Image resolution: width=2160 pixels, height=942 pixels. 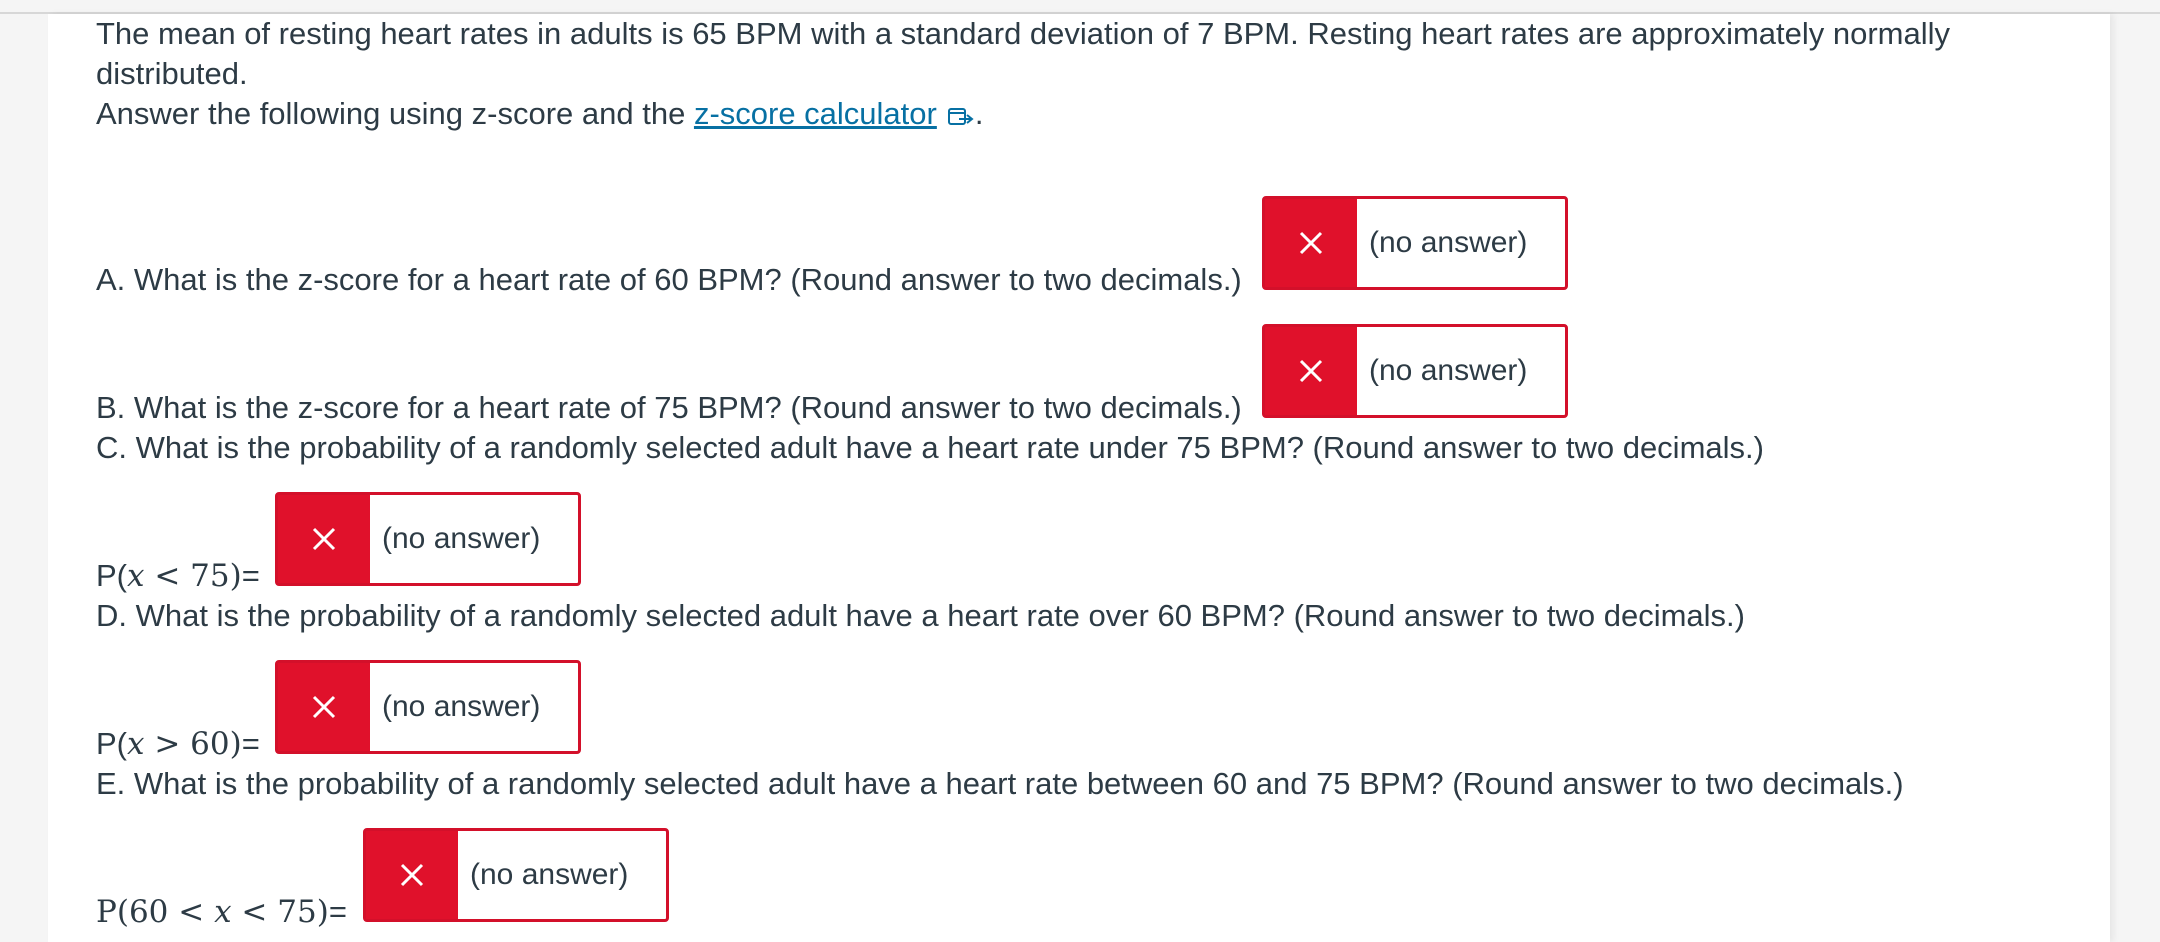 I want to click on question-a-answer-value: (no answer), so click(x=1448, y=242).